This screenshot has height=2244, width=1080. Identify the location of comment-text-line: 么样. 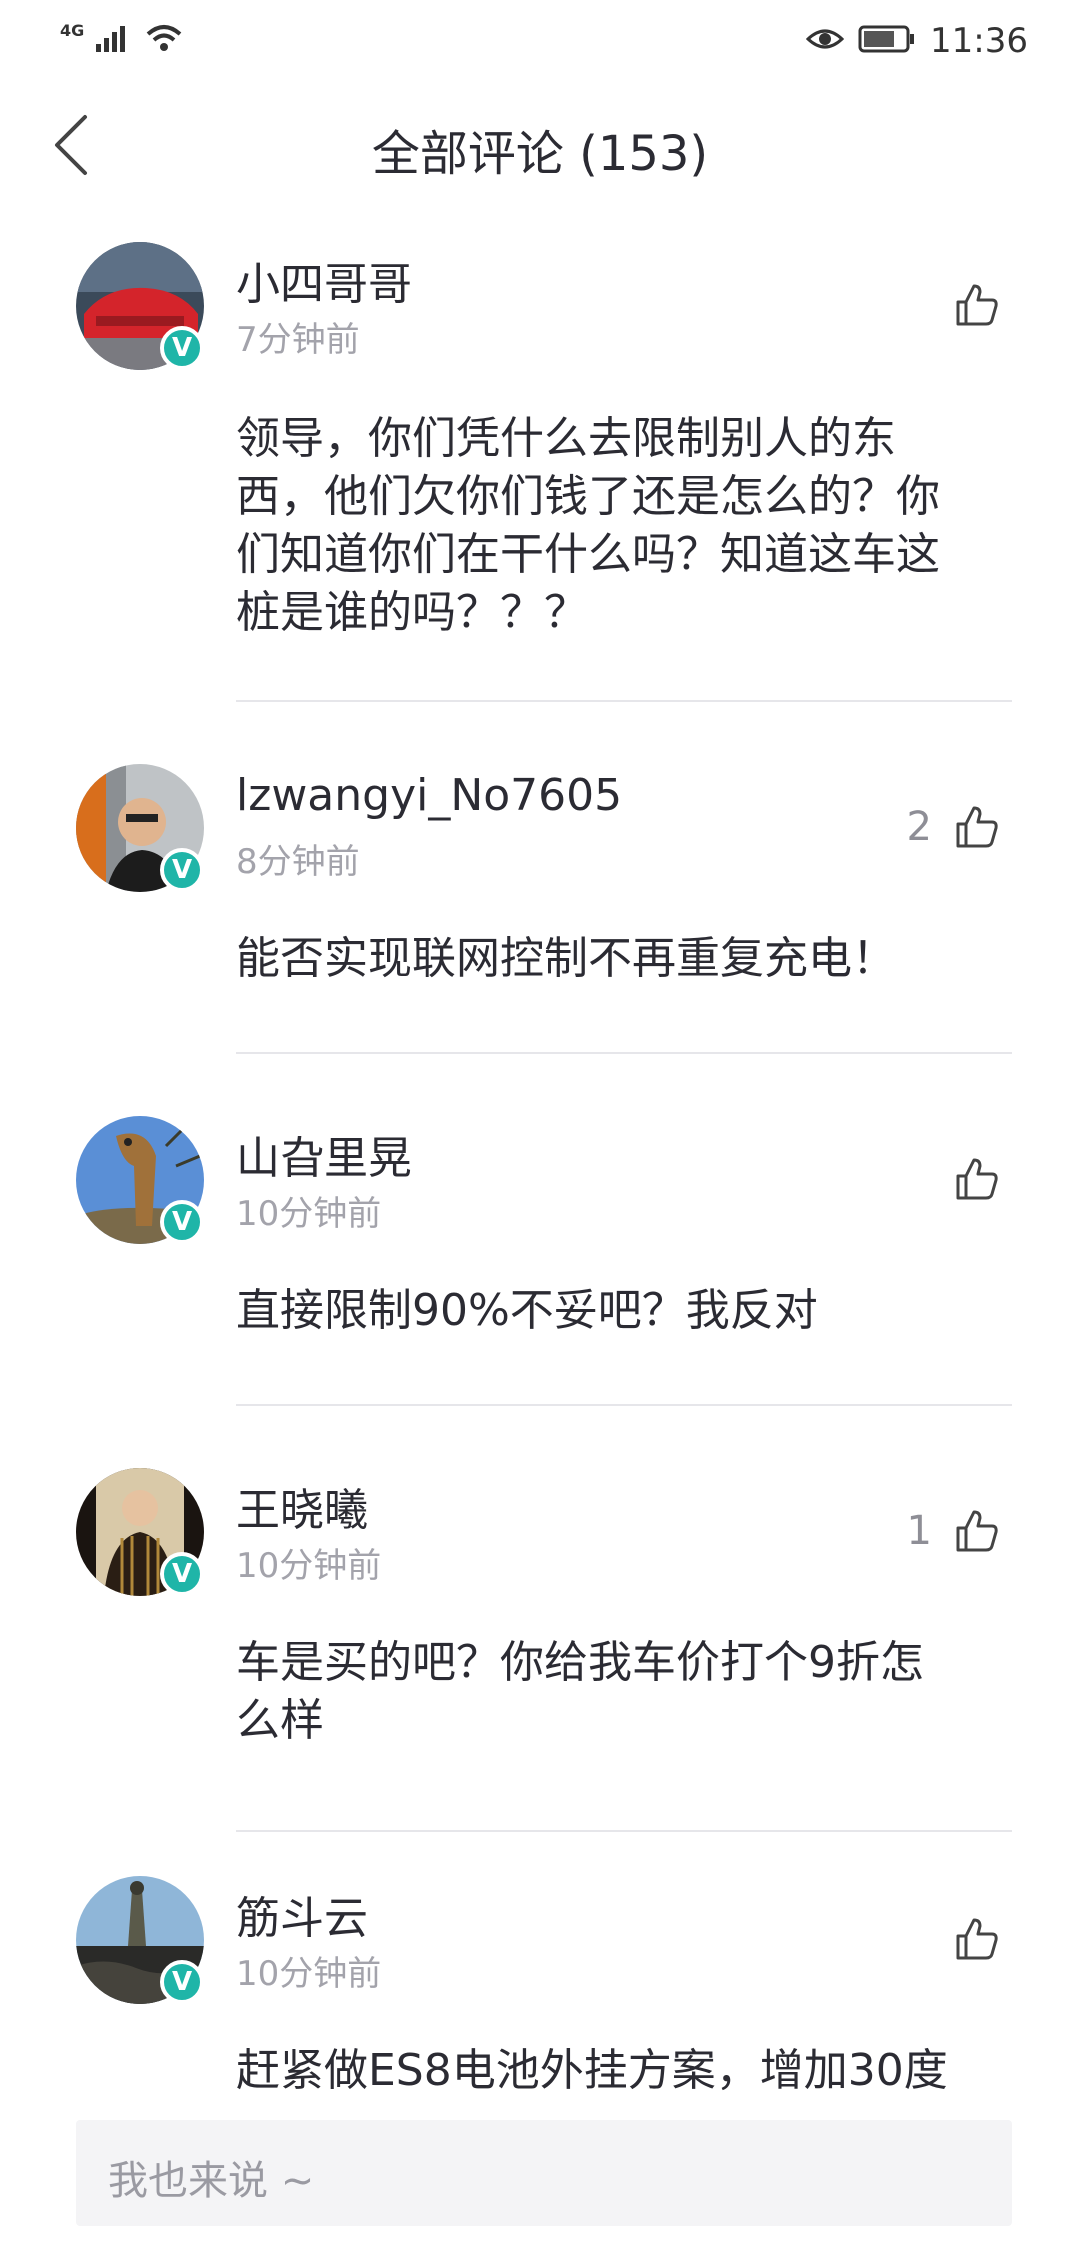
(280, 1720).